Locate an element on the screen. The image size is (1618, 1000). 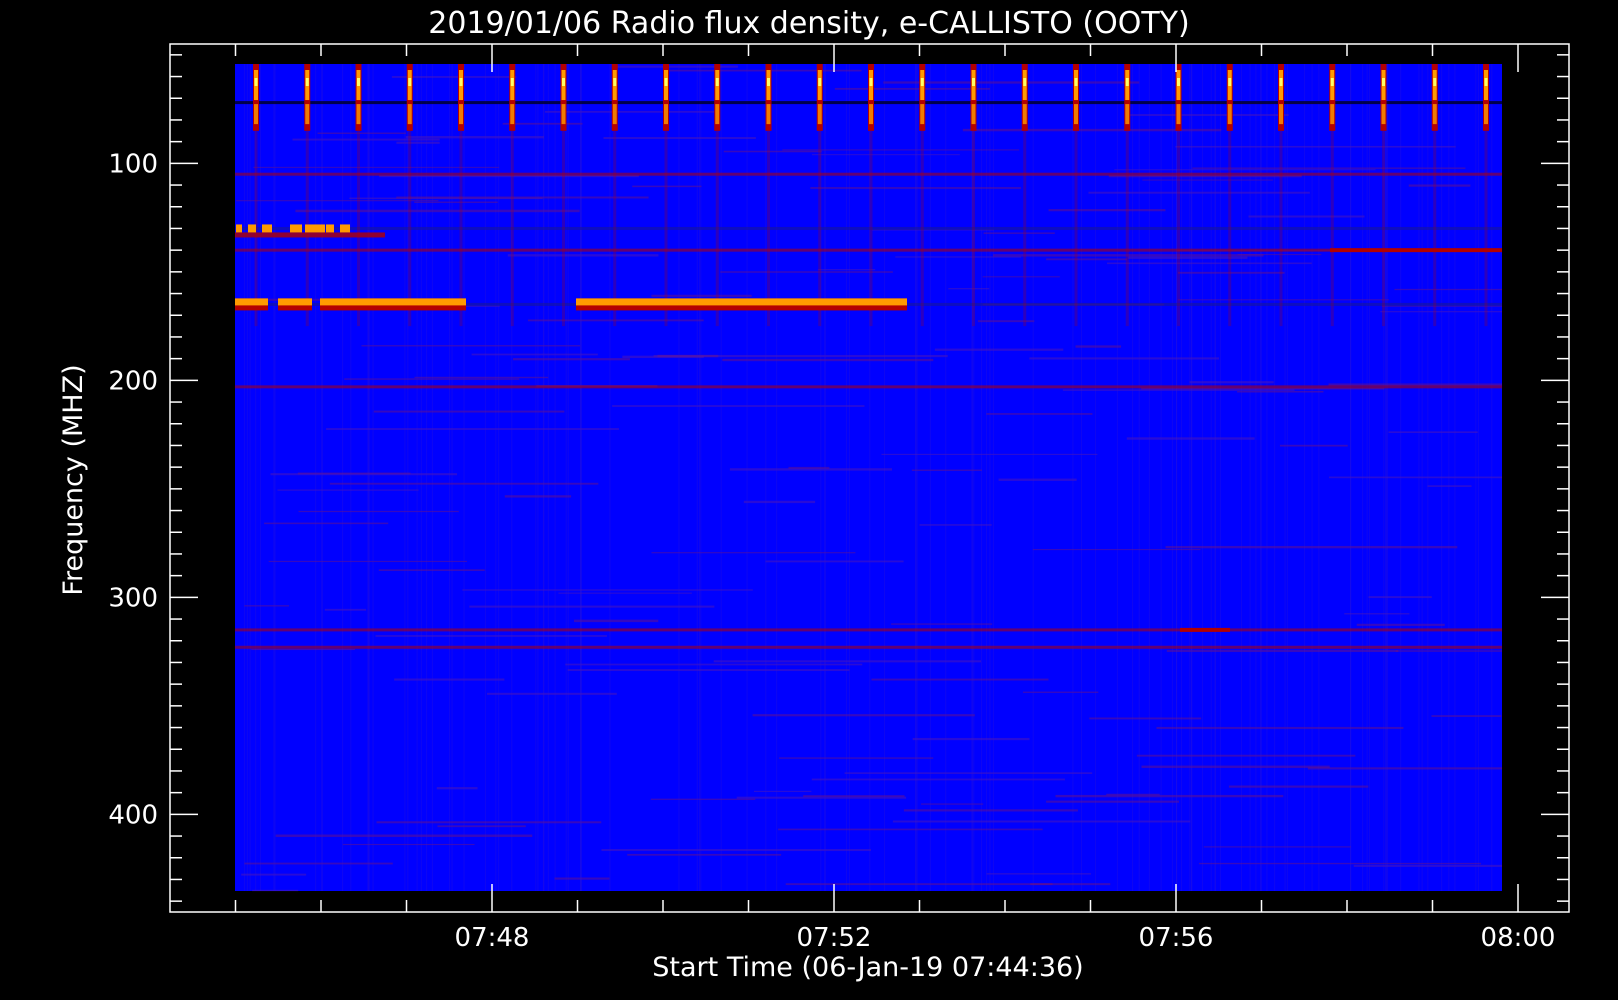
x-tick-label: 08:00 is located at coordinates (1518, 938).